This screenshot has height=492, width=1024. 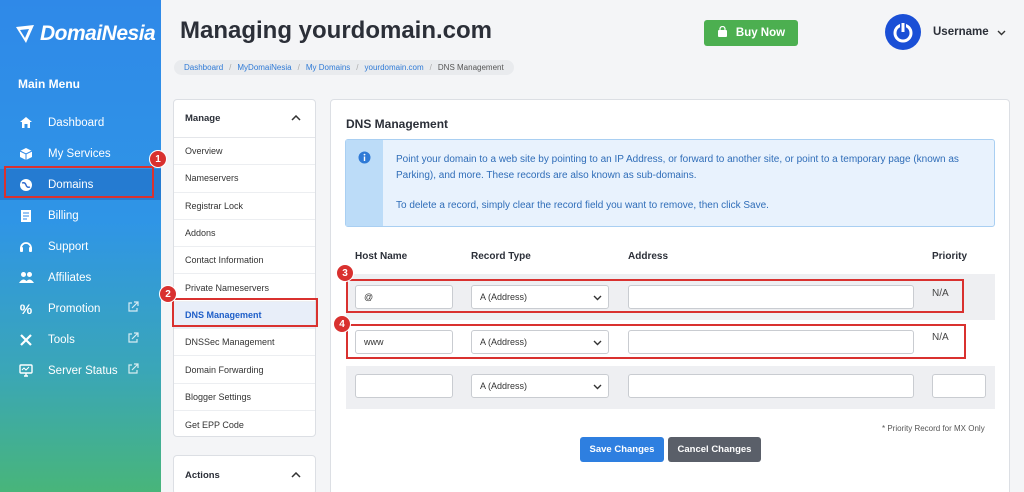 I want to click on home-icon, so click(x=26, y=123).